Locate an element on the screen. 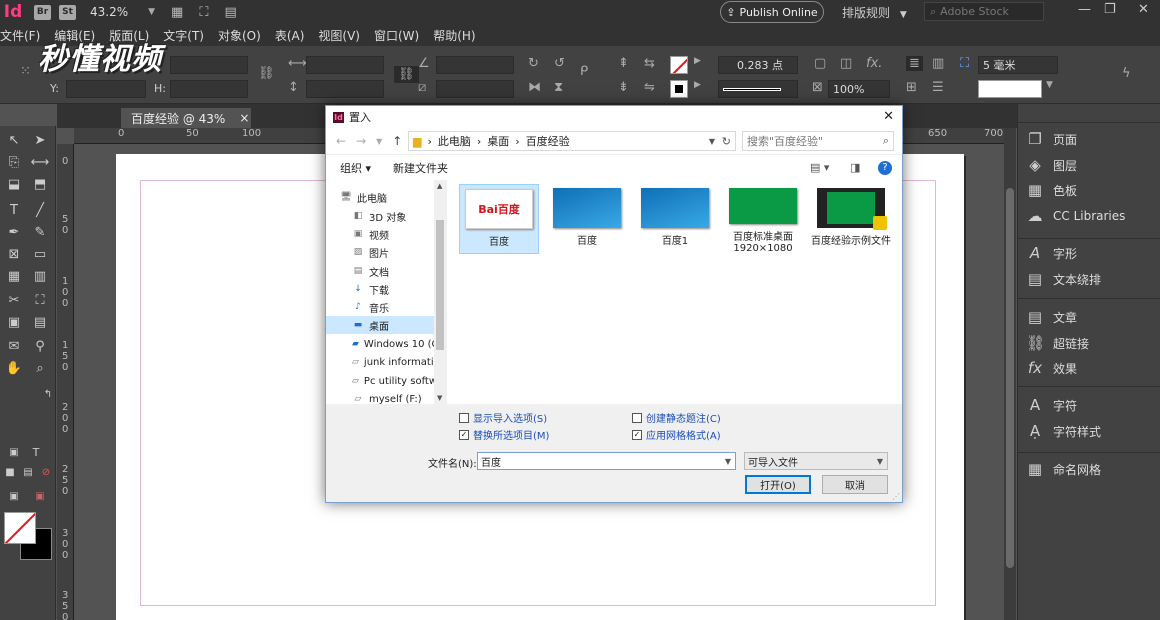 The image size is (1160, 620). swatches-panel-button: ▦ 色板 is located at coordinates (1051, 190).